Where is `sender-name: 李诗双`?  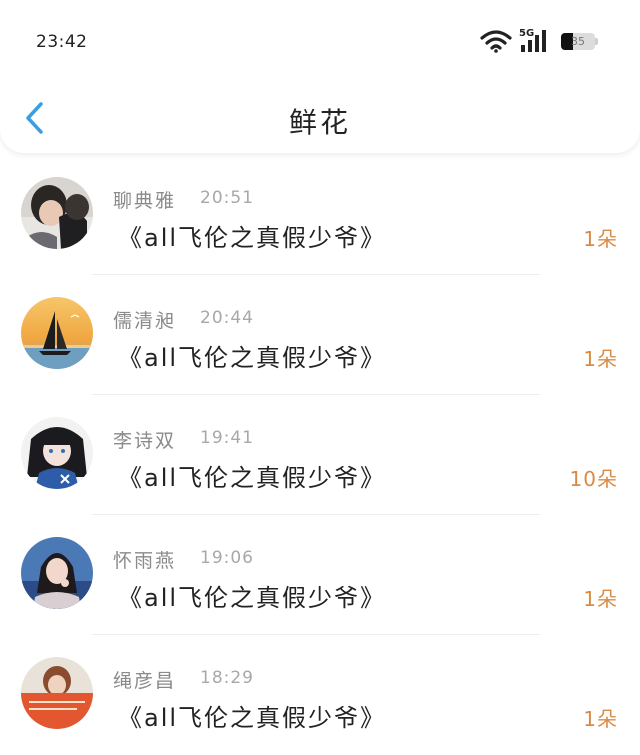 sender-name: 李诗双 is located at coordinates (145, 441).